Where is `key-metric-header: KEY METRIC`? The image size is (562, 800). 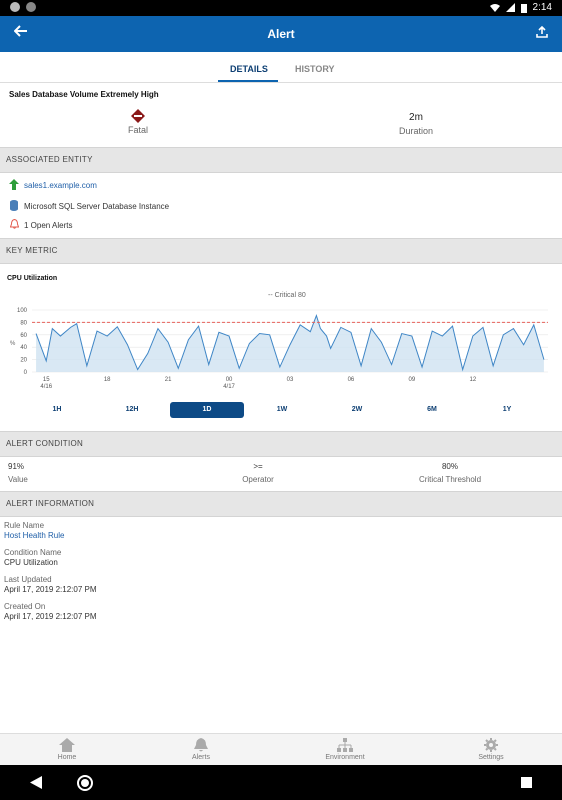 key-metric-header: KEY METRIC is located at coordinates (281, 251).